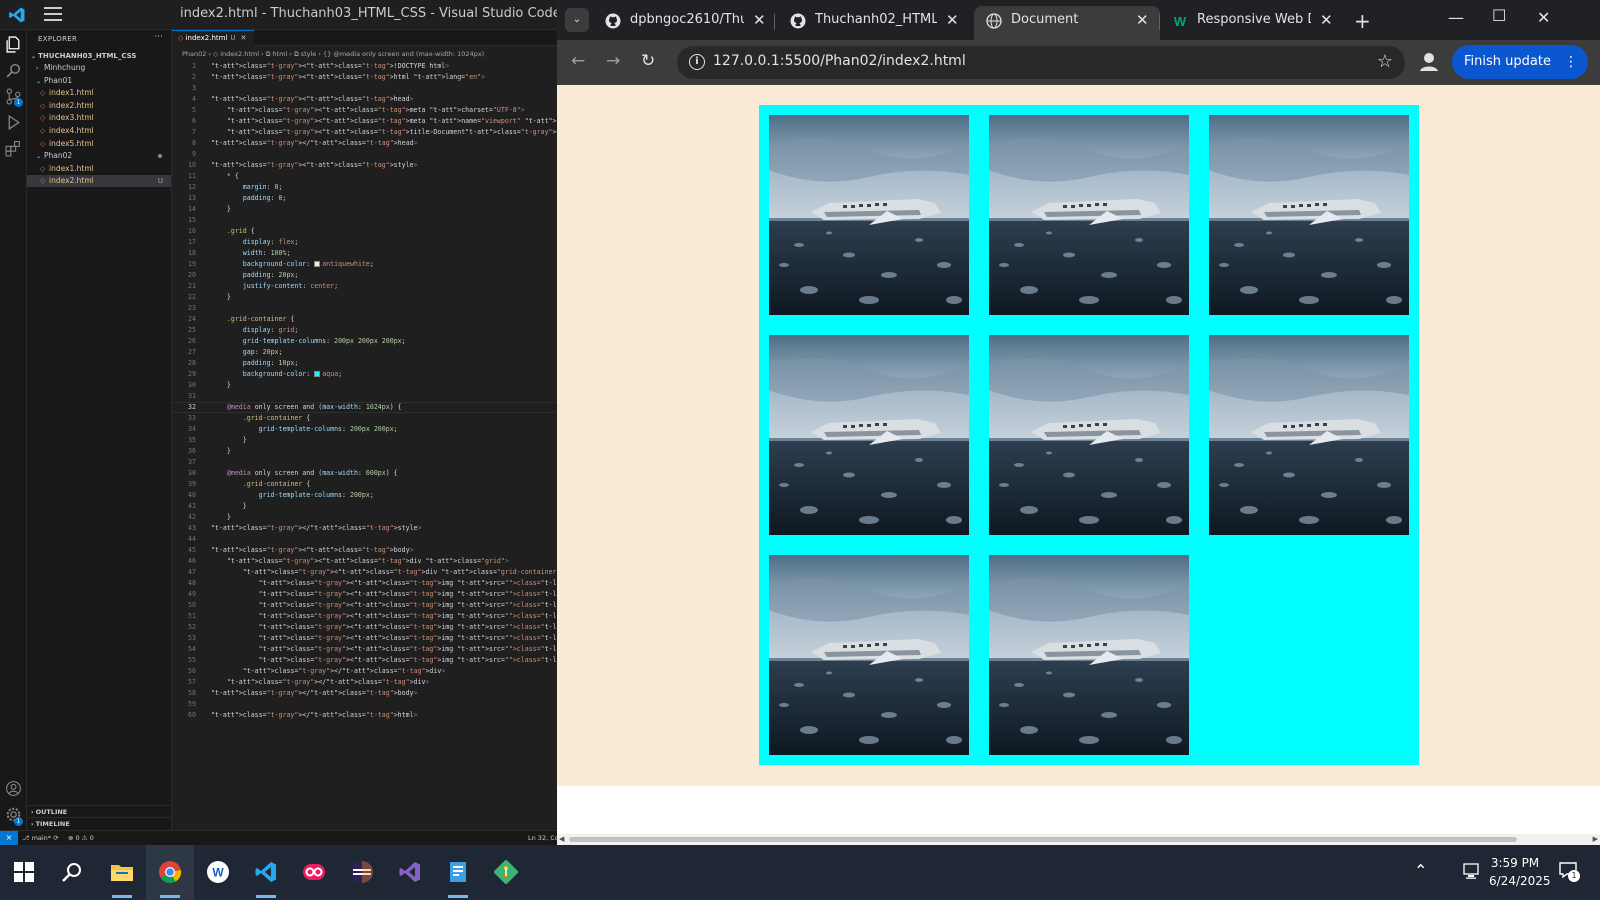 The image size is (1600, 900). I want to click on code-line: 39 .grid-container {, so click(364, 484).